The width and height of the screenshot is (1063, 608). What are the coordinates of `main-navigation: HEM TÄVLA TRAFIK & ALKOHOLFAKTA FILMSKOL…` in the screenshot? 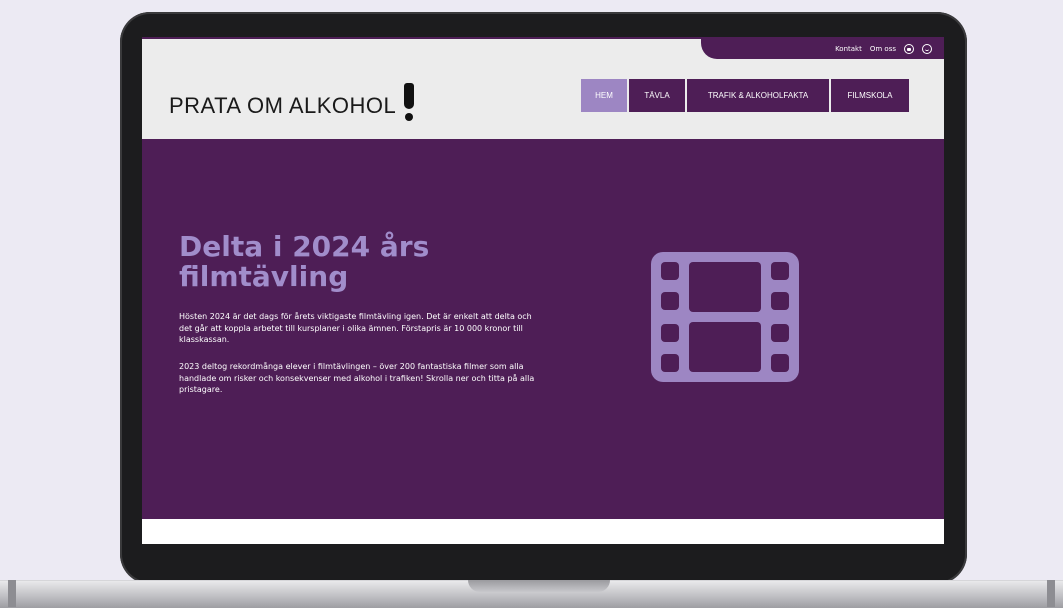 It's located at (745, 95).